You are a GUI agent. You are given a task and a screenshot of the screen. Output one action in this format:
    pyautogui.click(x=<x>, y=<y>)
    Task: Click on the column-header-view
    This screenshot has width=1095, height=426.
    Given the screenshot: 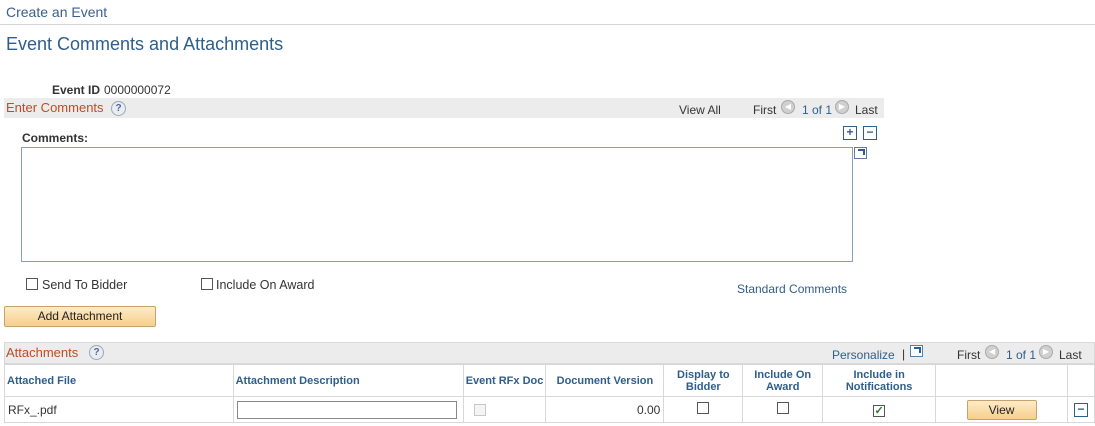 What is the action you would take?
    pyautogui.click(x=1001, y=380)
    